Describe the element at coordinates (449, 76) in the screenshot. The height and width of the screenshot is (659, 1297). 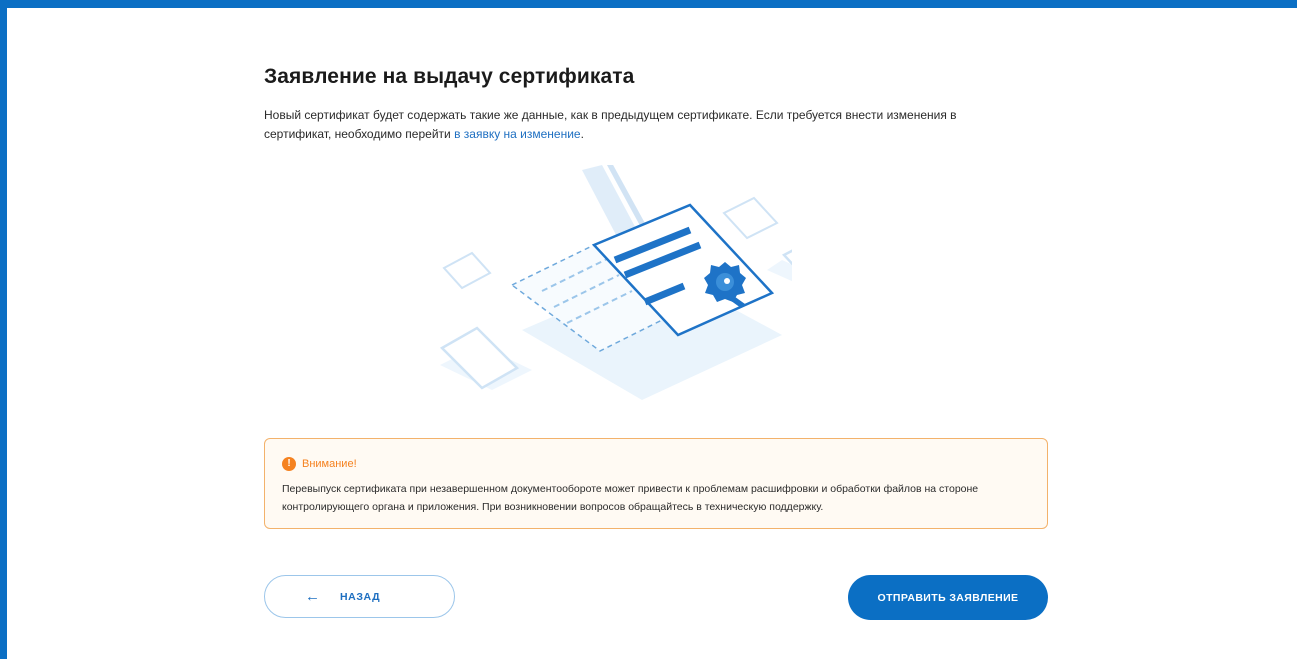
I see `page-title: Заявление на выдачу сертификата` at that location.